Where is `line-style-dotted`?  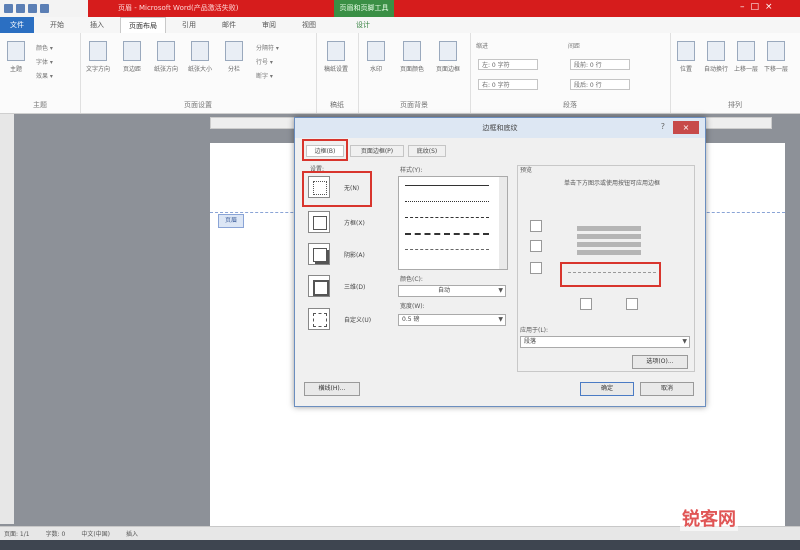 line-style-dotted is located at coordinates (447, 201).